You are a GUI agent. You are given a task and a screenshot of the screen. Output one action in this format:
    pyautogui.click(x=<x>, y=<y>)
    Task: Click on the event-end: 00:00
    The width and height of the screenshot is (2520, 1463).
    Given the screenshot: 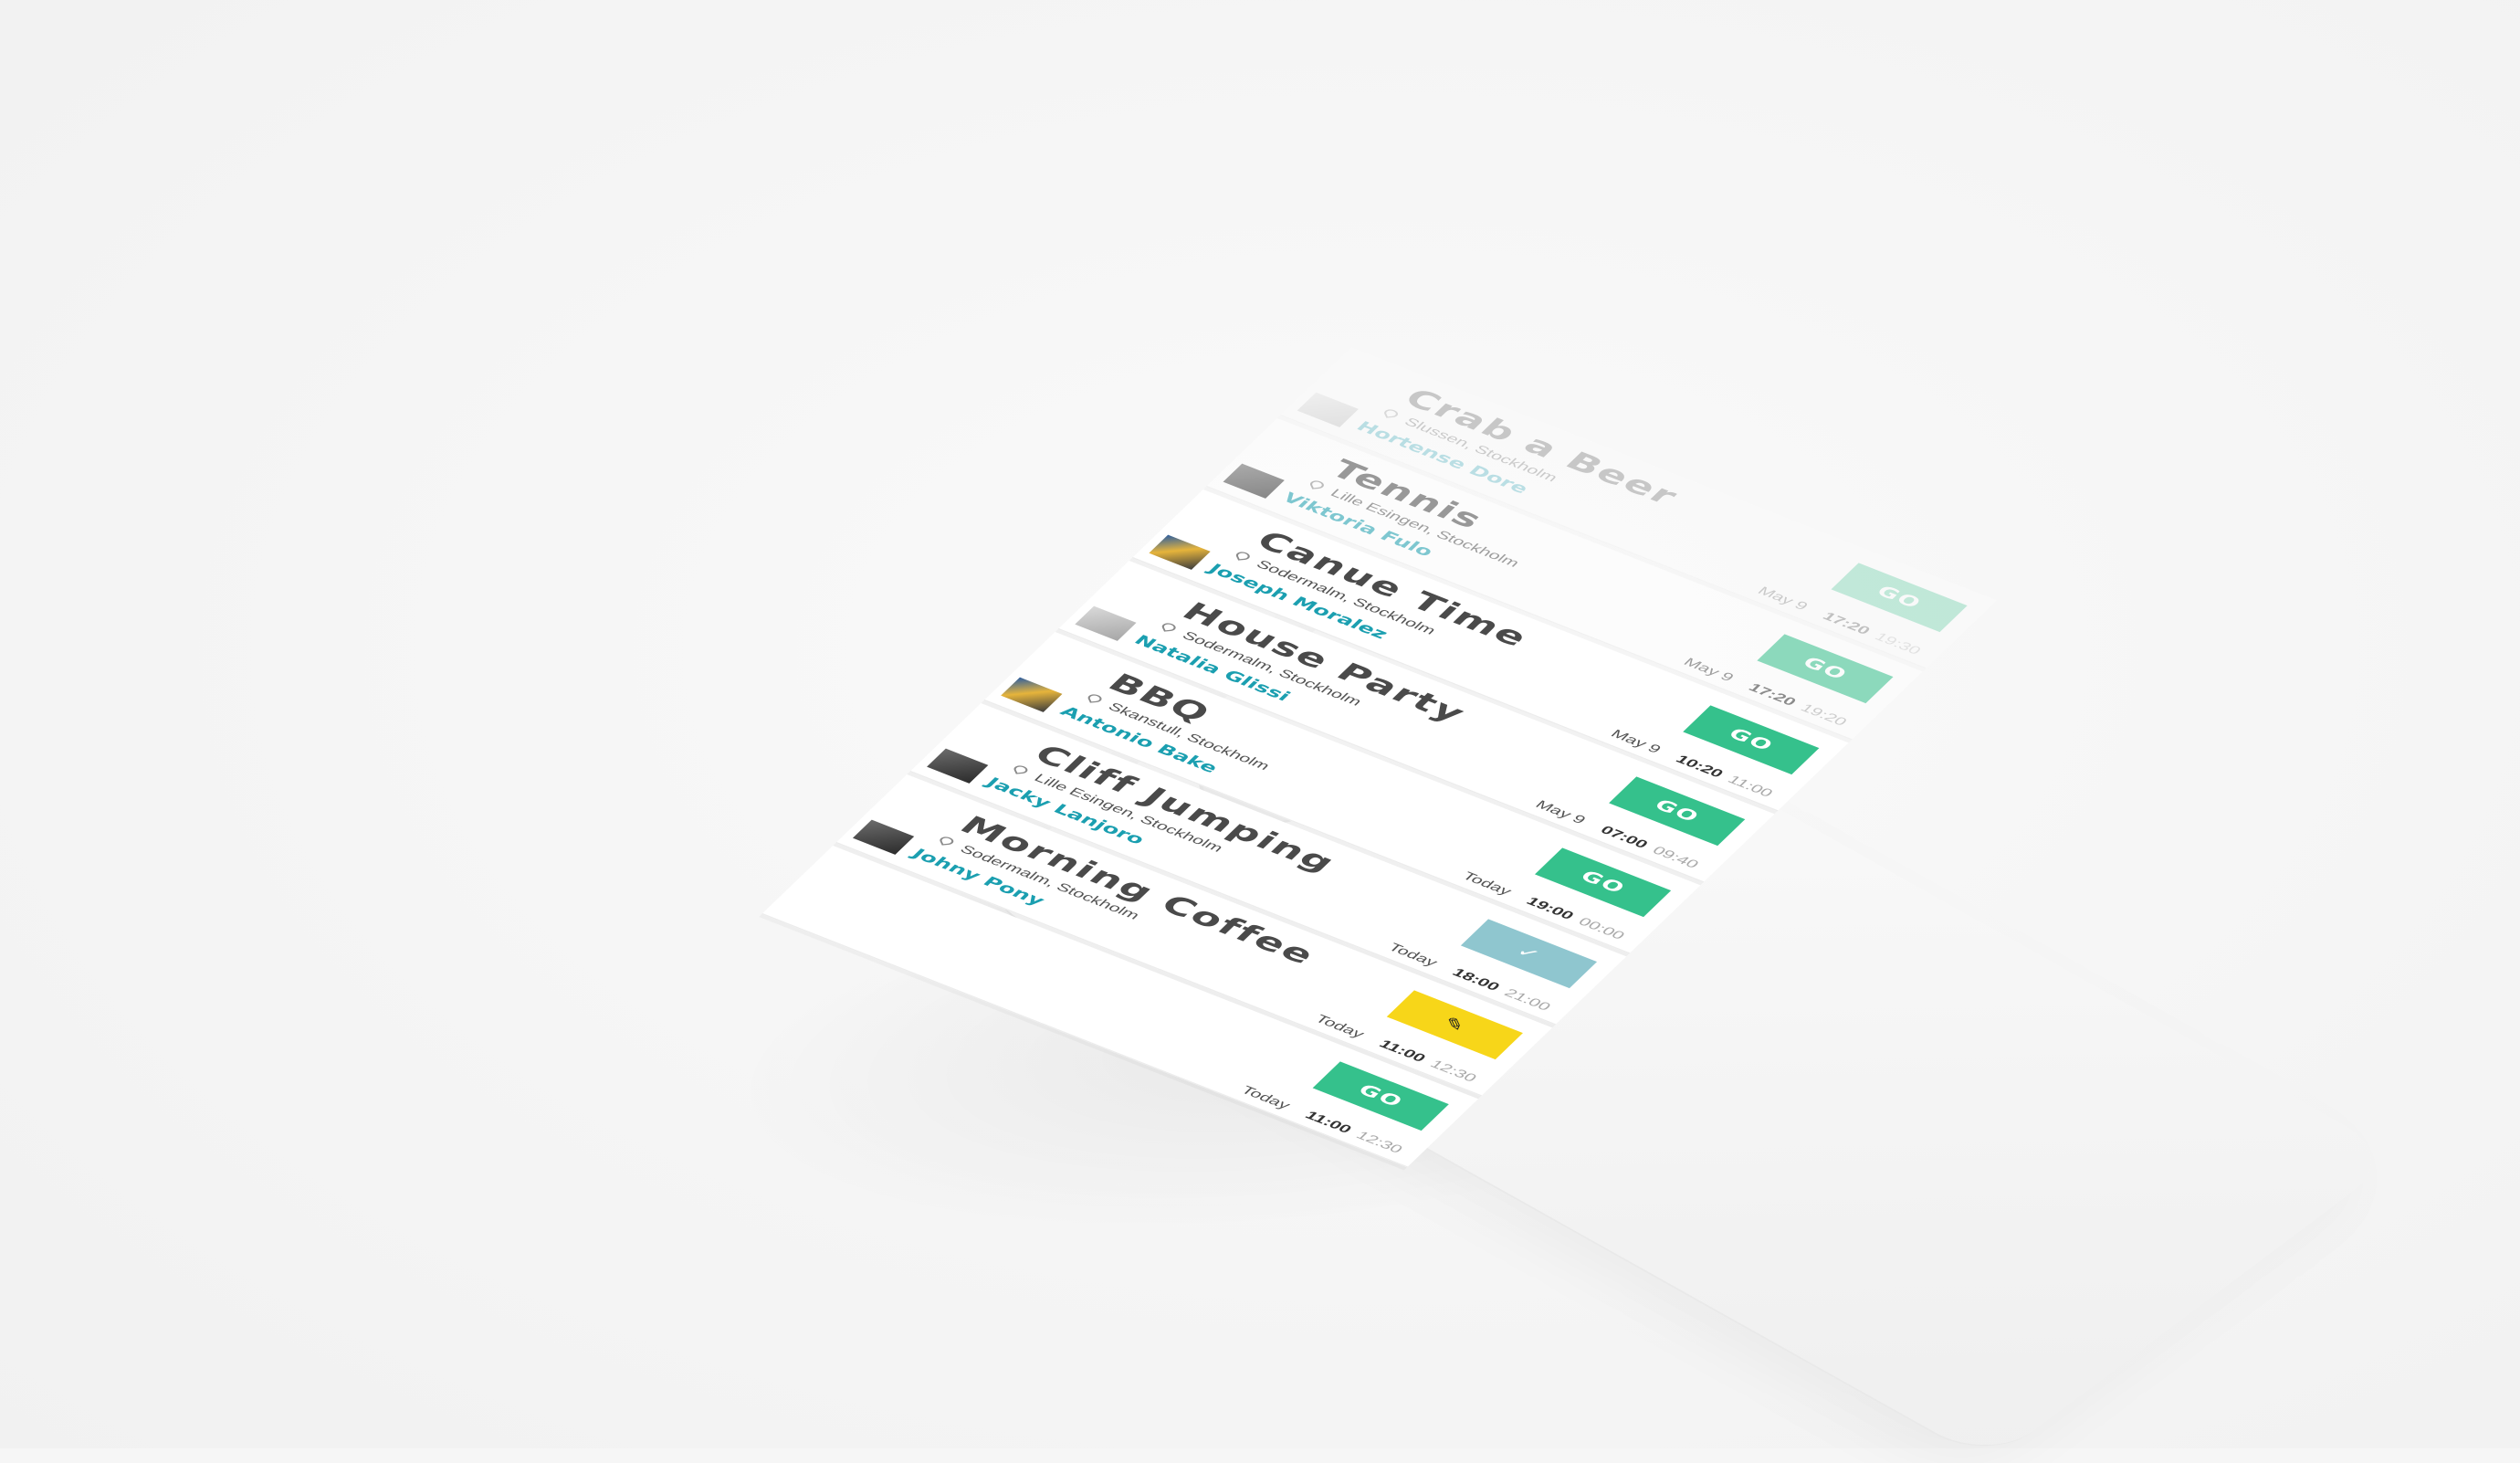 What is the action you would take?
    pyautogui.click(x=1601, y=928)
    